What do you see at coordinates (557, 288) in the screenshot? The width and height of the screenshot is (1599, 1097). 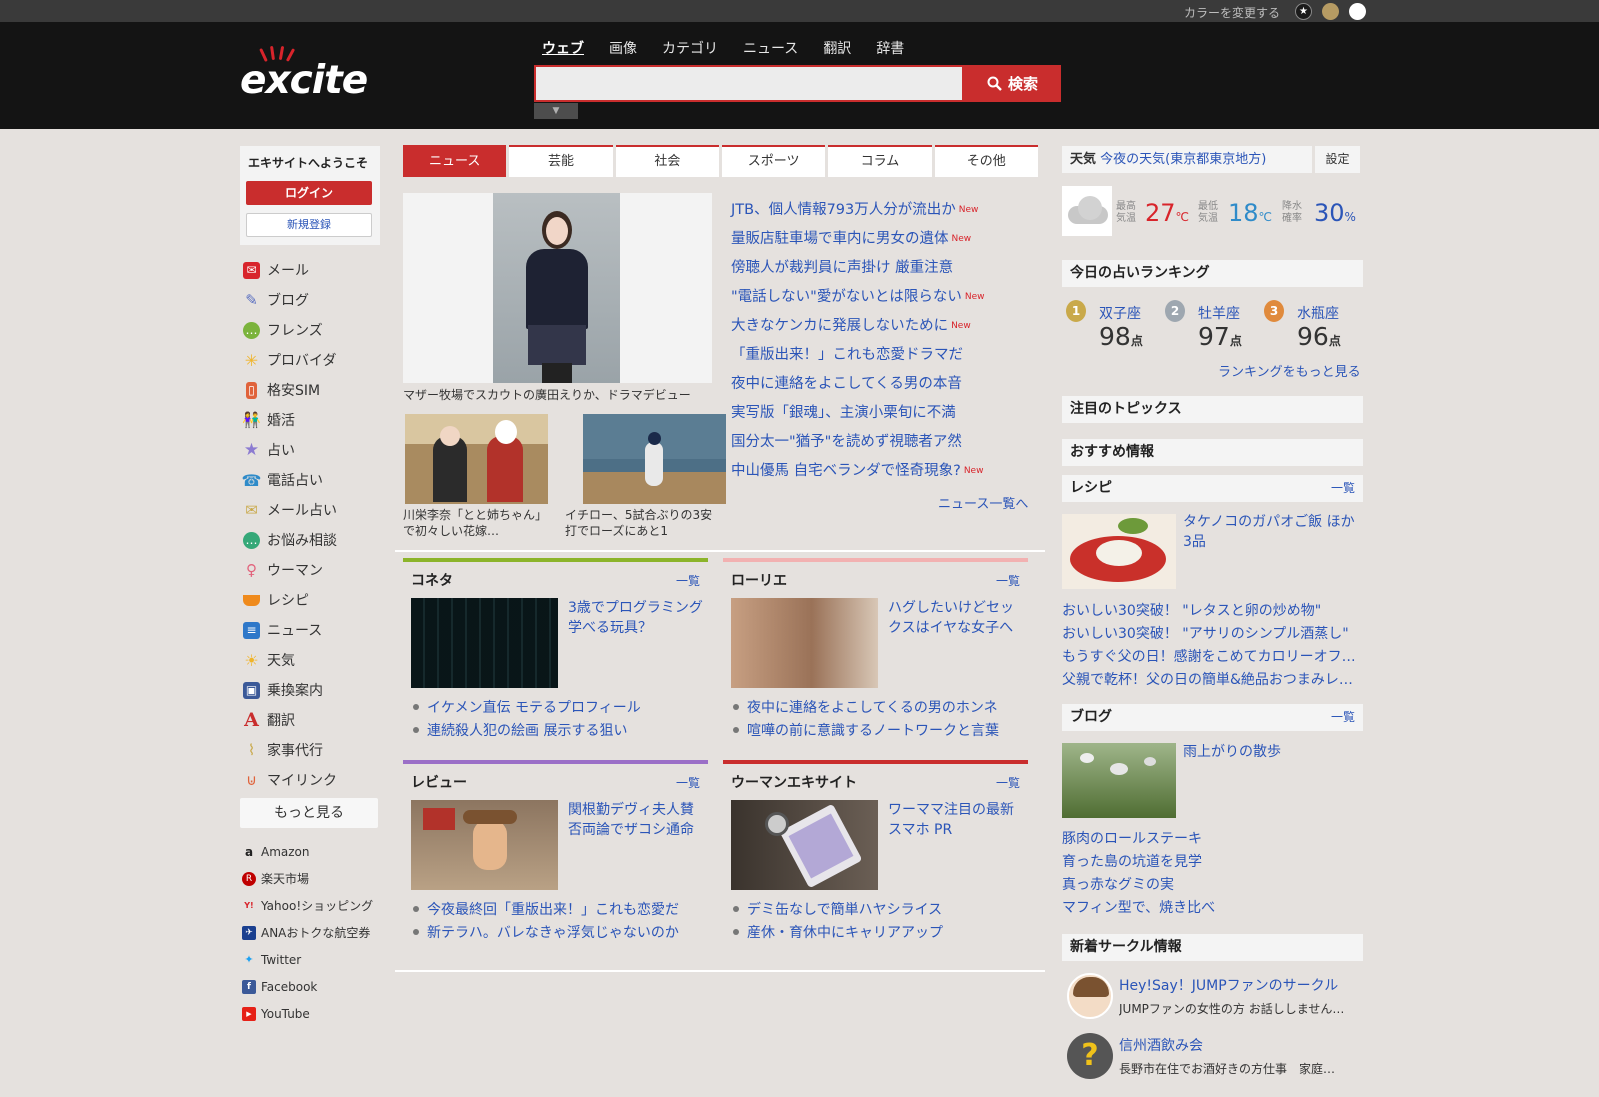 I see `main-news-photo` at bounding box center [557, 288].